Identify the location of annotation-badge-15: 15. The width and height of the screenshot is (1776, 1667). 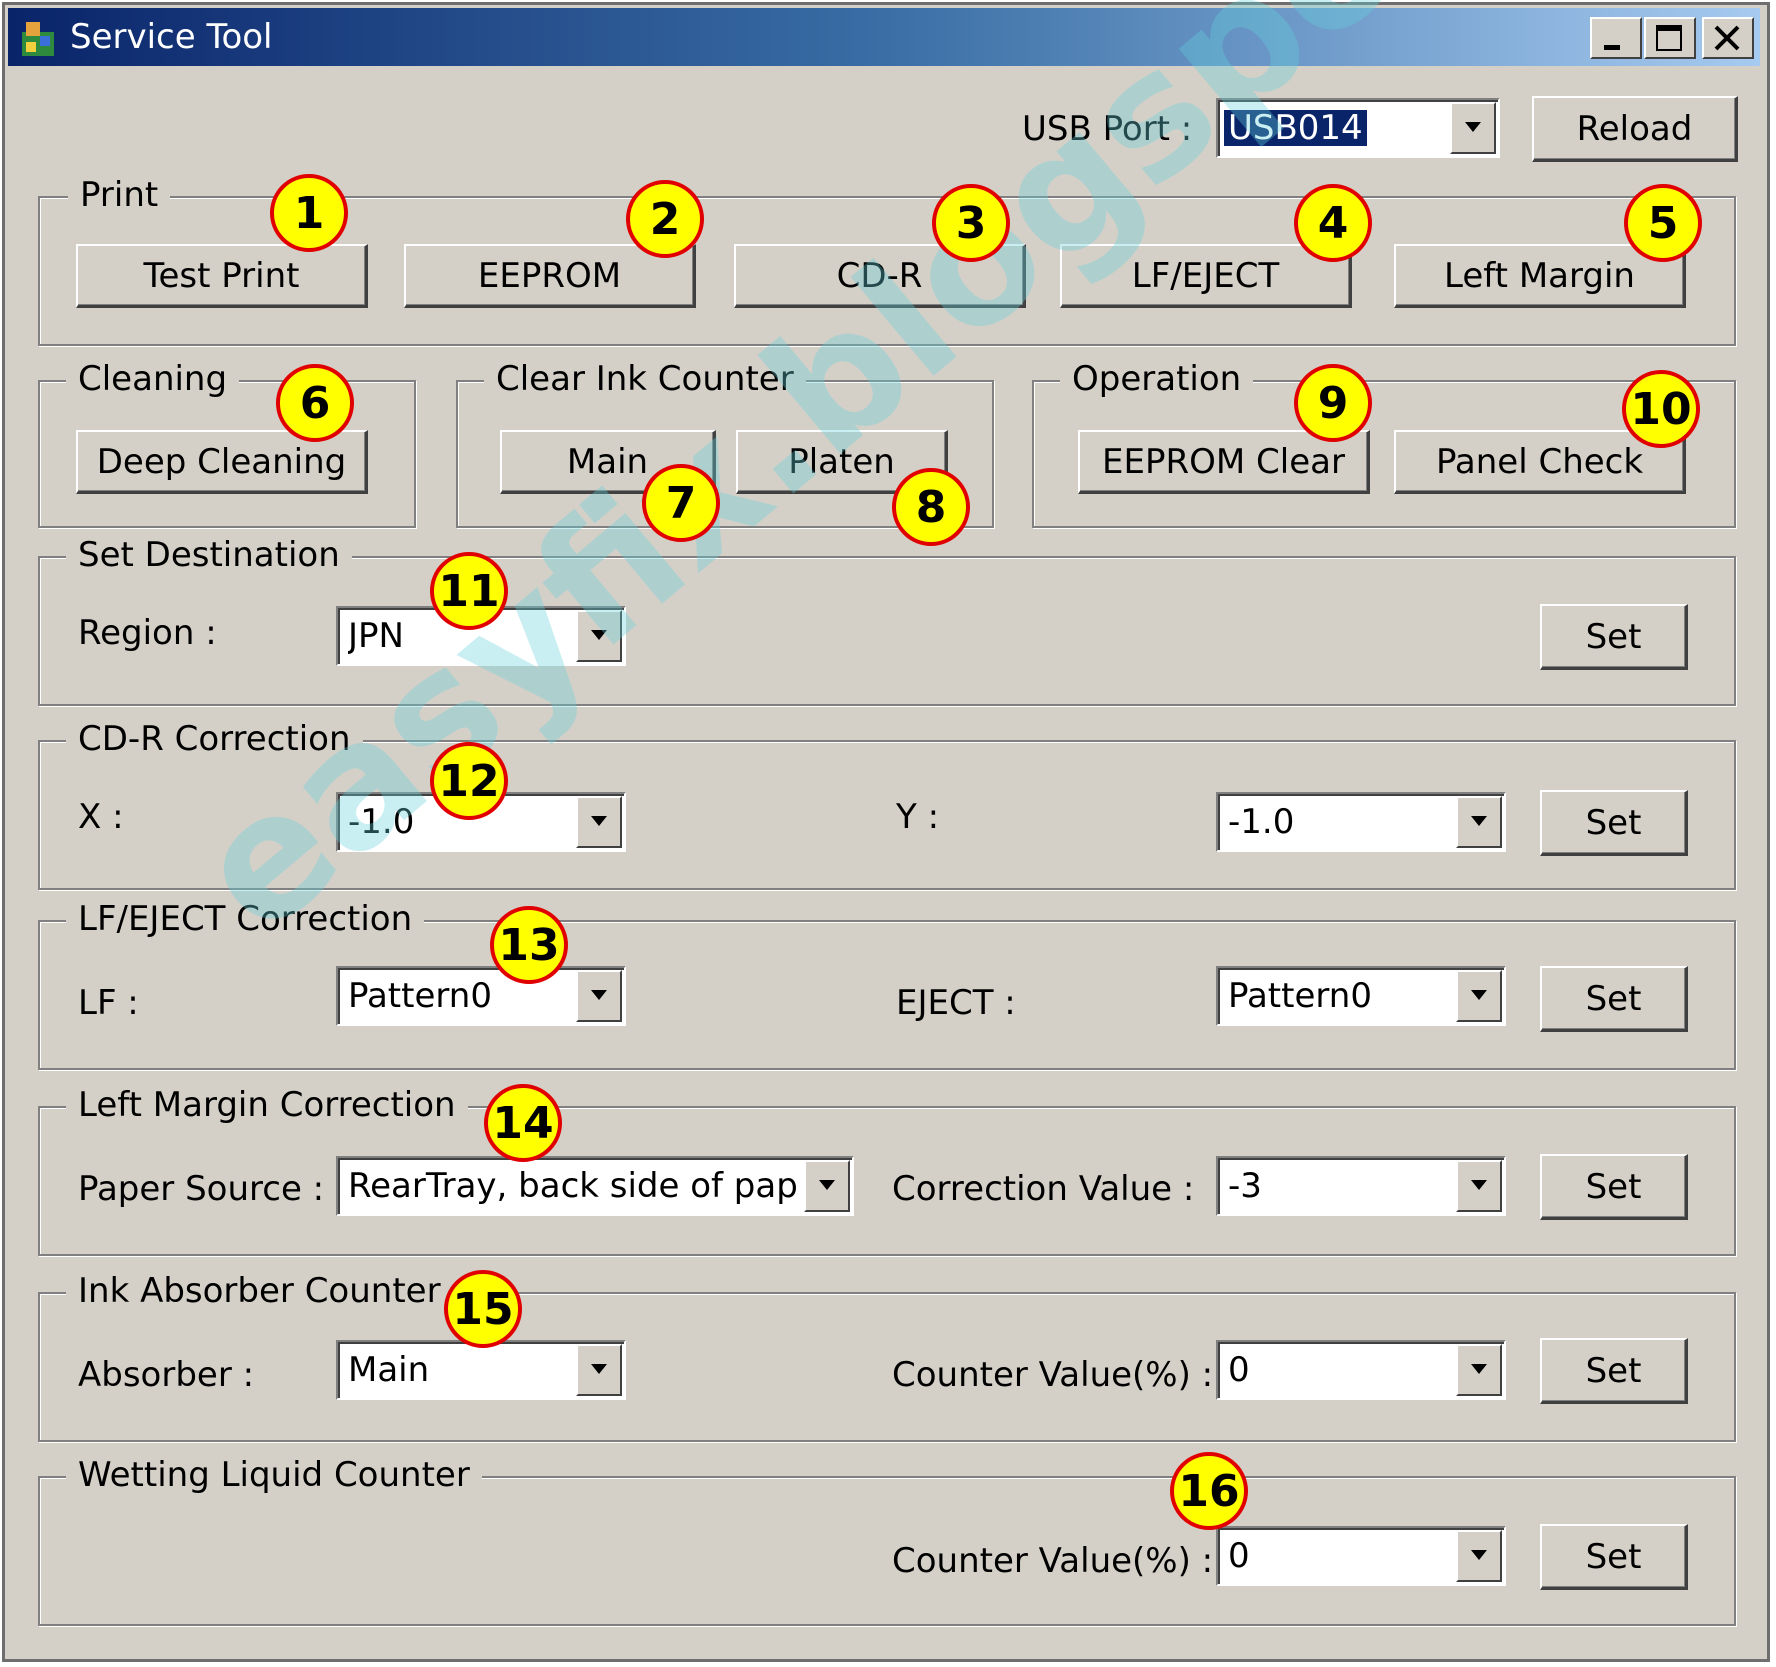
(483, 1309).